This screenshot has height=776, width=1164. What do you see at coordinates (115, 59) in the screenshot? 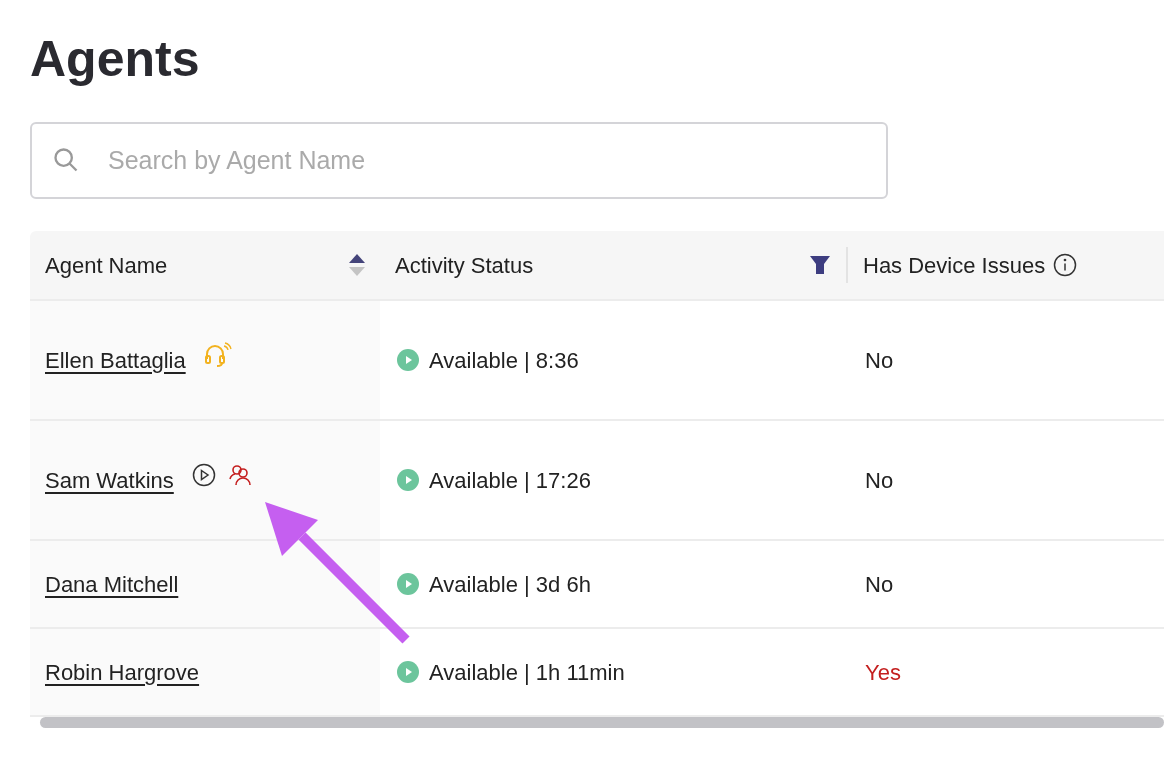
I see `page-title: Agents` at bounding box center [115, 59].